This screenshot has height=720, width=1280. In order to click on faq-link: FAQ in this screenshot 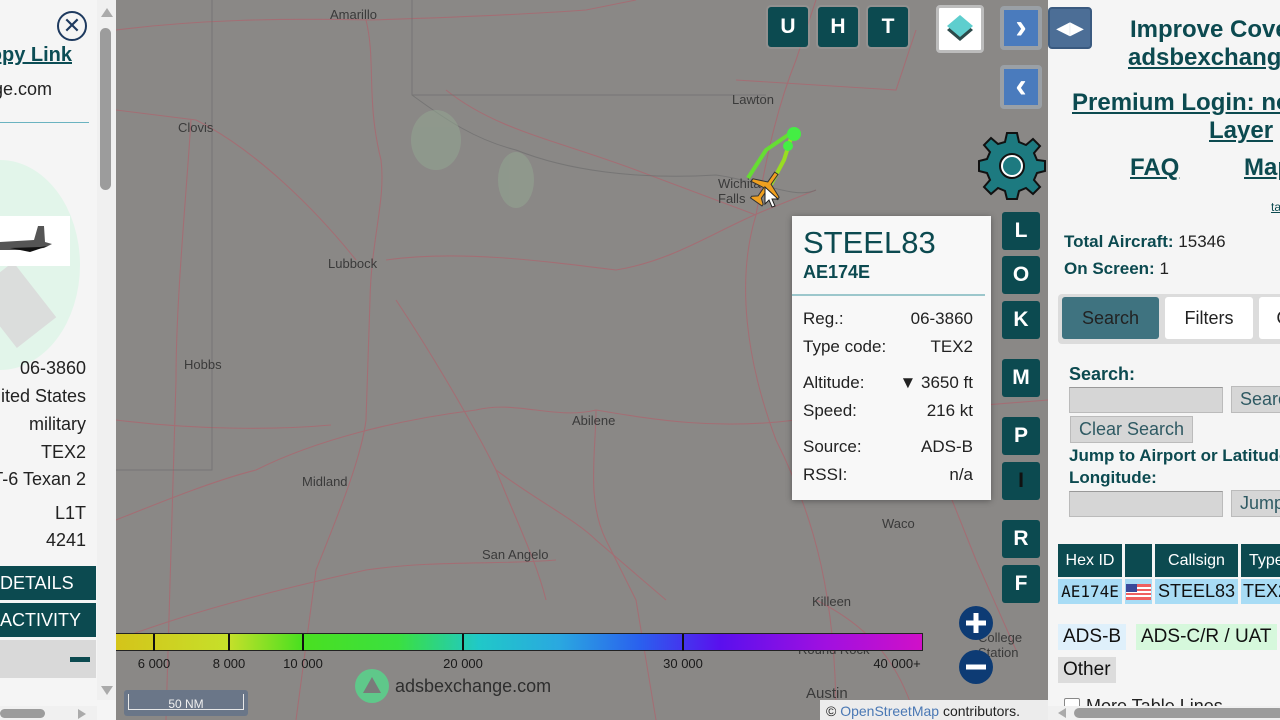, I will do `click(1154, 168)`.